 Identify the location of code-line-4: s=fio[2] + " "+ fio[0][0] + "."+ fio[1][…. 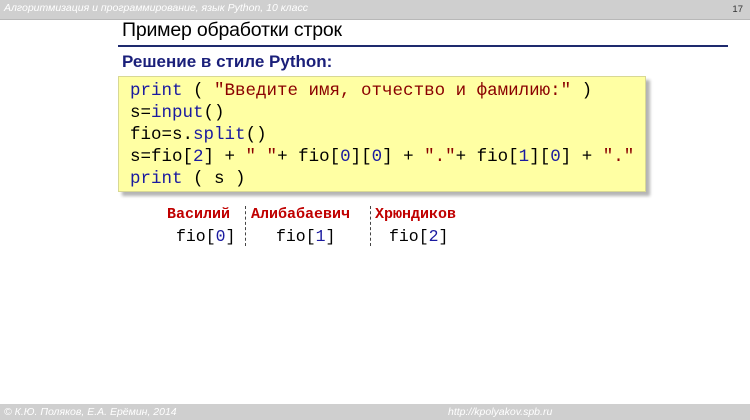
(382, 157).